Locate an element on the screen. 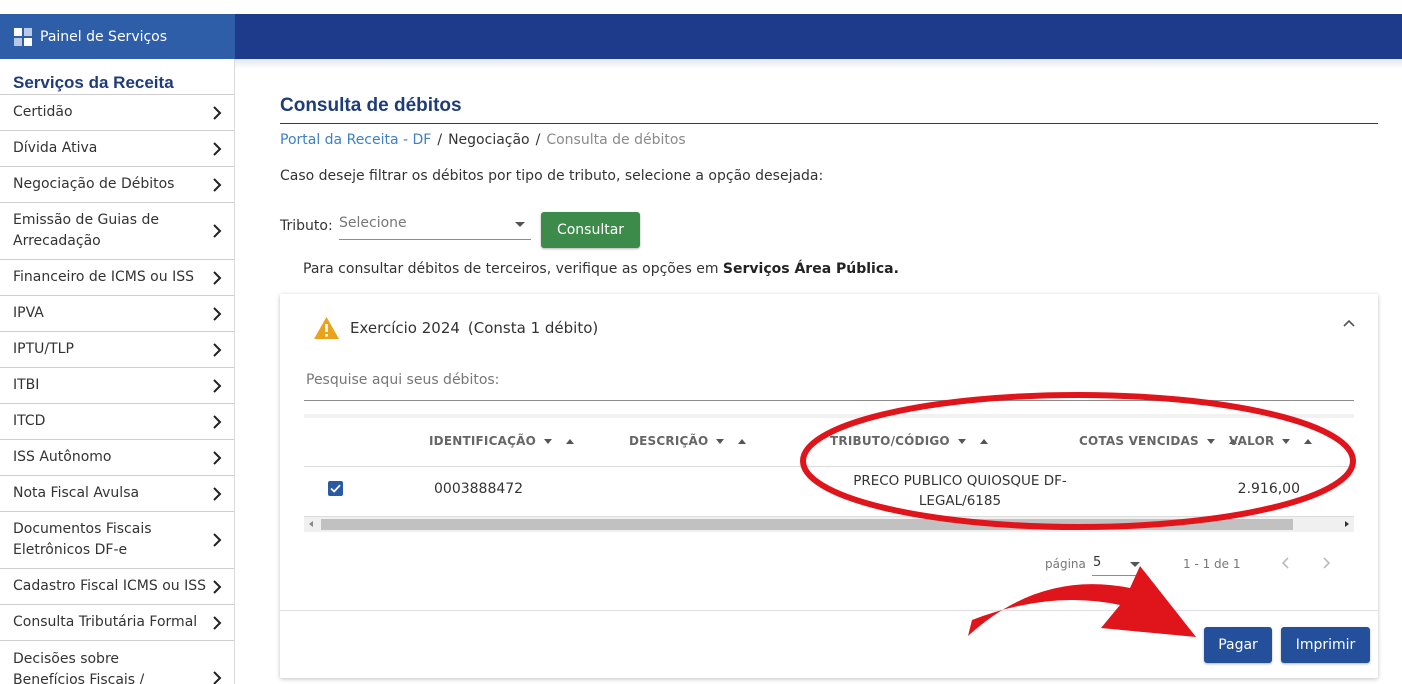  sidebar-item-label: Consulta Tributária Formal is located at coordinates (105, 622).